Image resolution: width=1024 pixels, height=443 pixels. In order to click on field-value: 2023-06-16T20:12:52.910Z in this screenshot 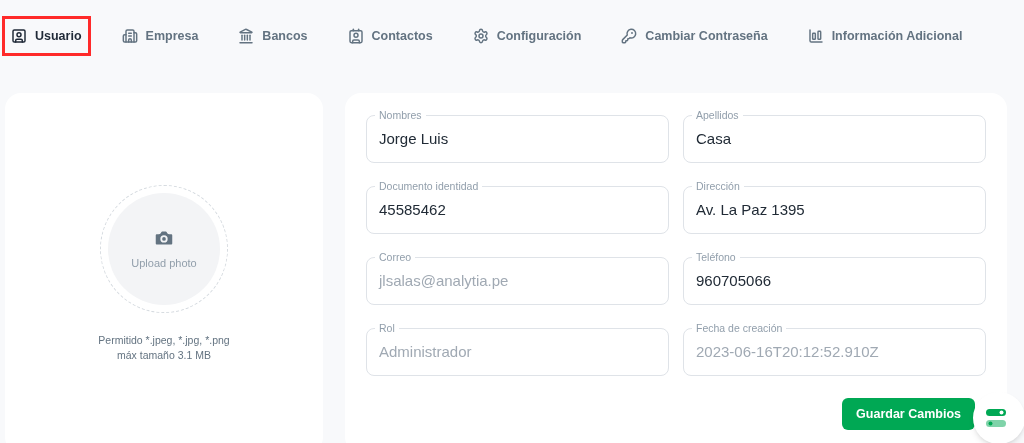, I will do `click(787, 351)`.